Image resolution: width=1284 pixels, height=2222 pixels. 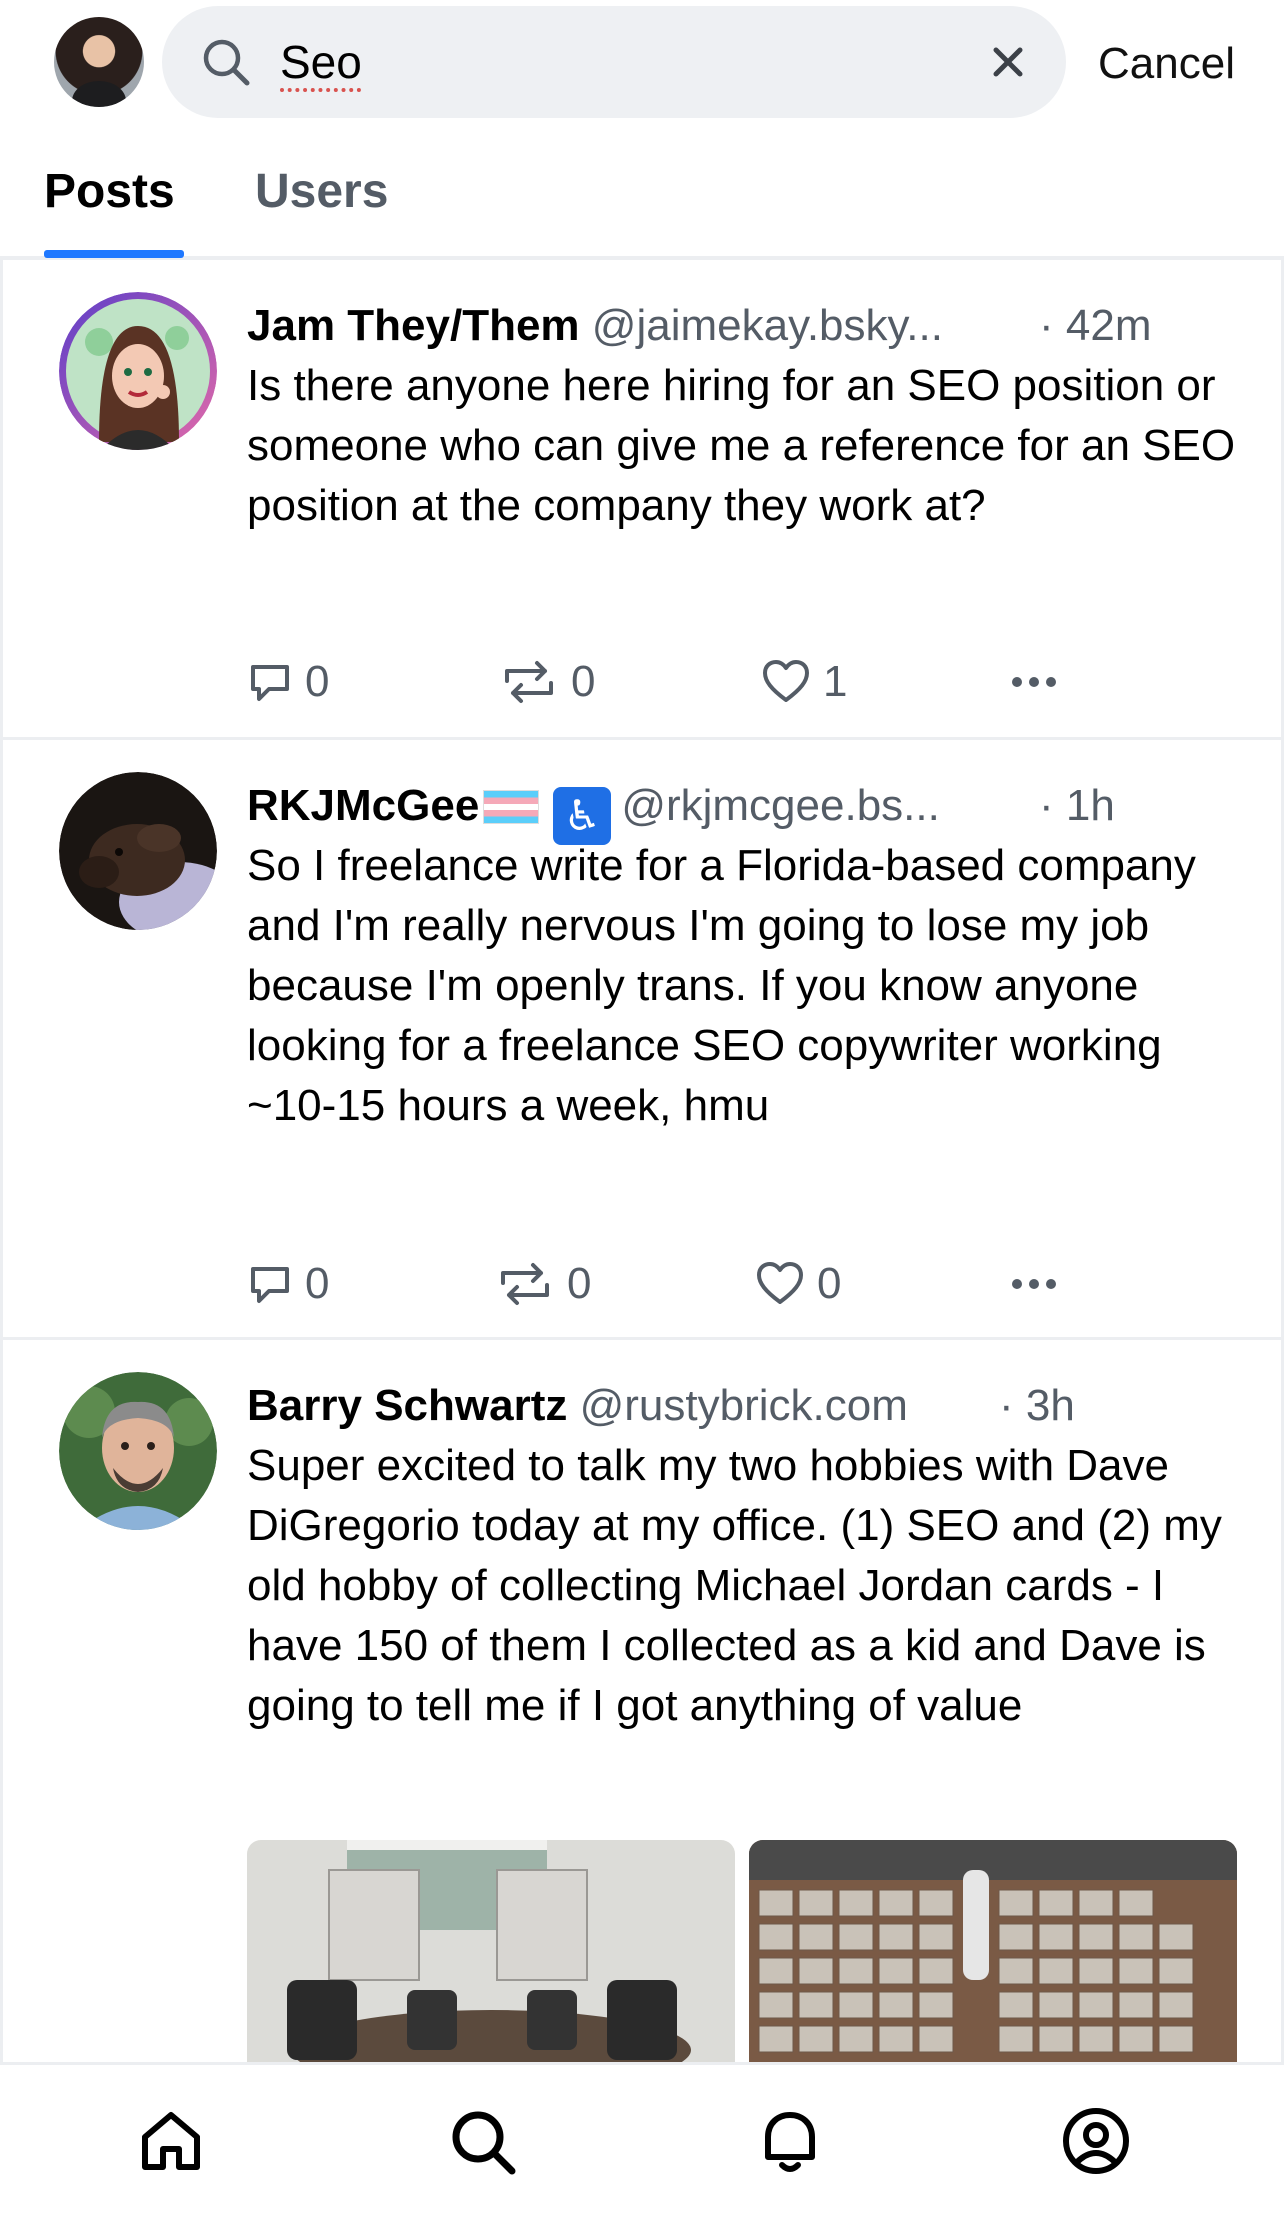 What do you see at coordinates (1037, 1405) in the screenshot?
I see `post-time: · 3h` at bounding box center [1037, 1405].